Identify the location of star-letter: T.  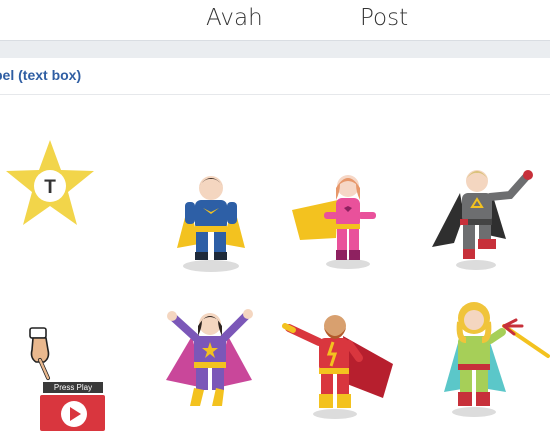
(50, 187).